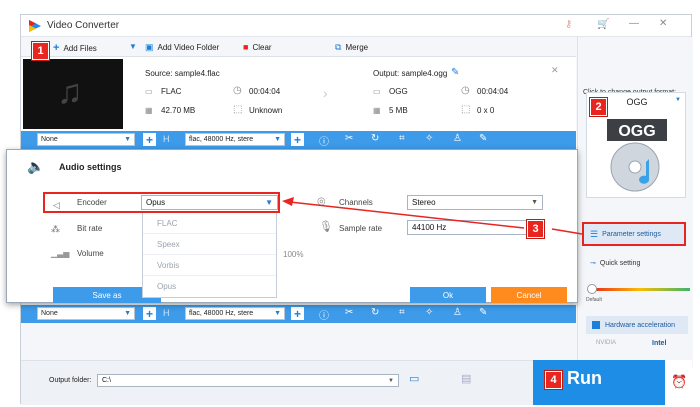  What do you see at coordinates (40, 51) in the screenshot?
I see `badge-1: 1` at bounding box center [40, 51].